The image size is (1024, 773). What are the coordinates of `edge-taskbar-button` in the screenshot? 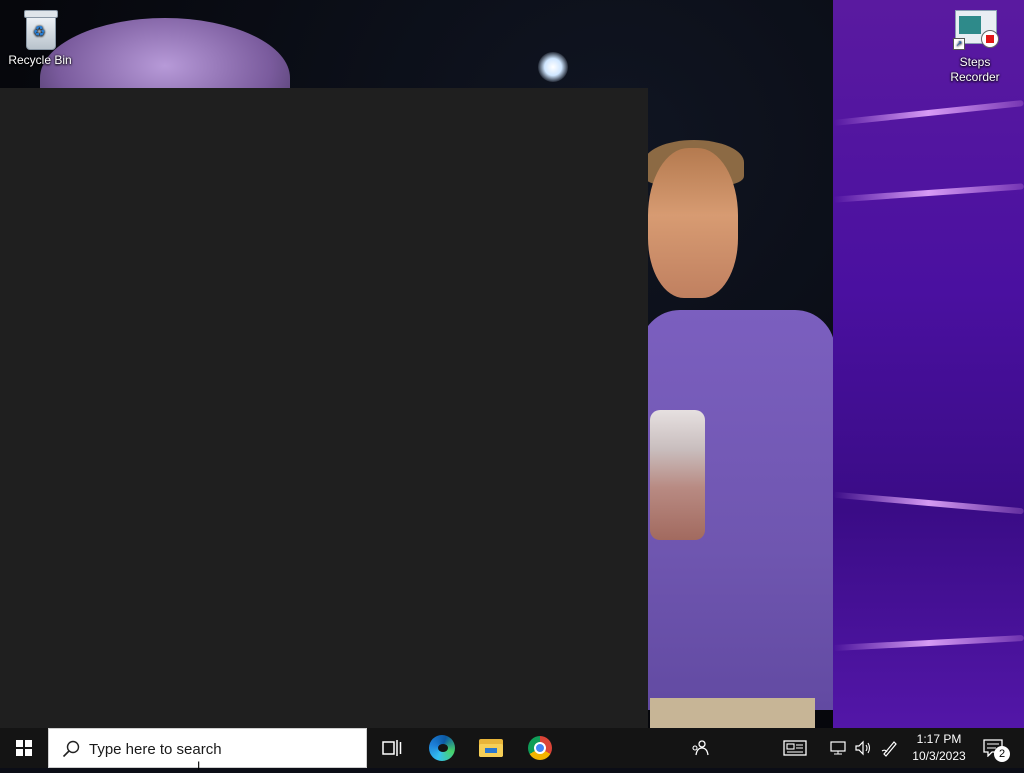 It's located at (442, 748).